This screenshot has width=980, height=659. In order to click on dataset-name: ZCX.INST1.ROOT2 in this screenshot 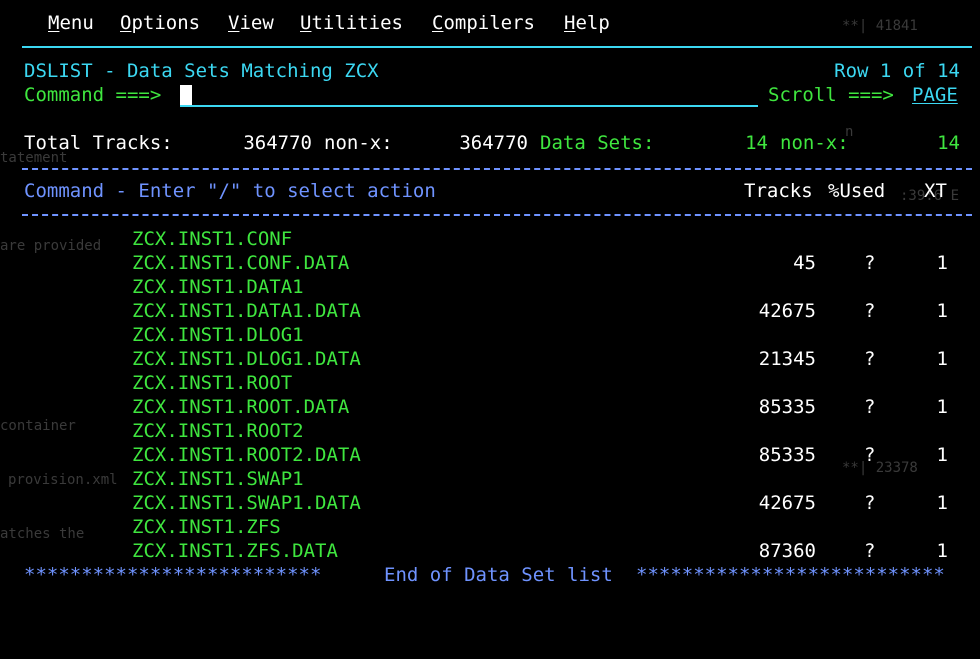, I will do `click(218, 431)`.